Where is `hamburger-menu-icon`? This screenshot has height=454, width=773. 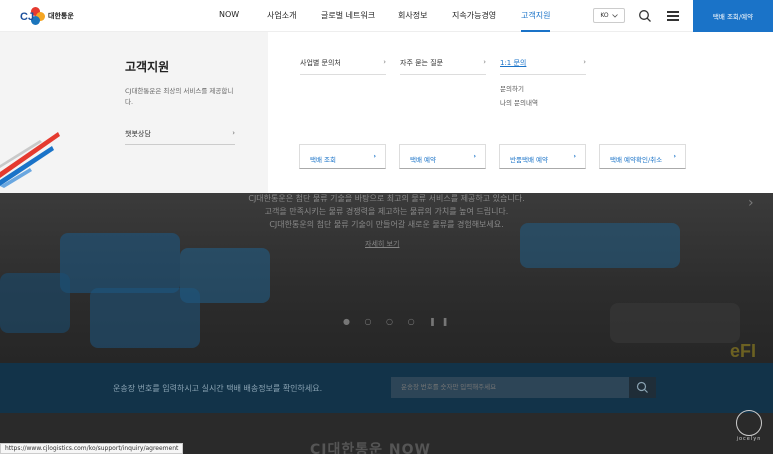
hamburger-menu-icon is located at coordinates (673, 16).